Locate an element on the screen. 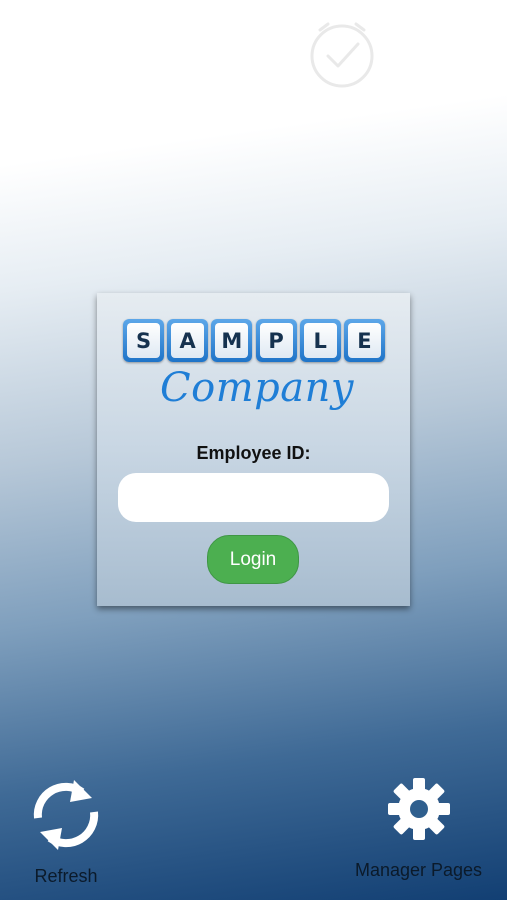  logo-tile: A is located at coordinates (188, 340).